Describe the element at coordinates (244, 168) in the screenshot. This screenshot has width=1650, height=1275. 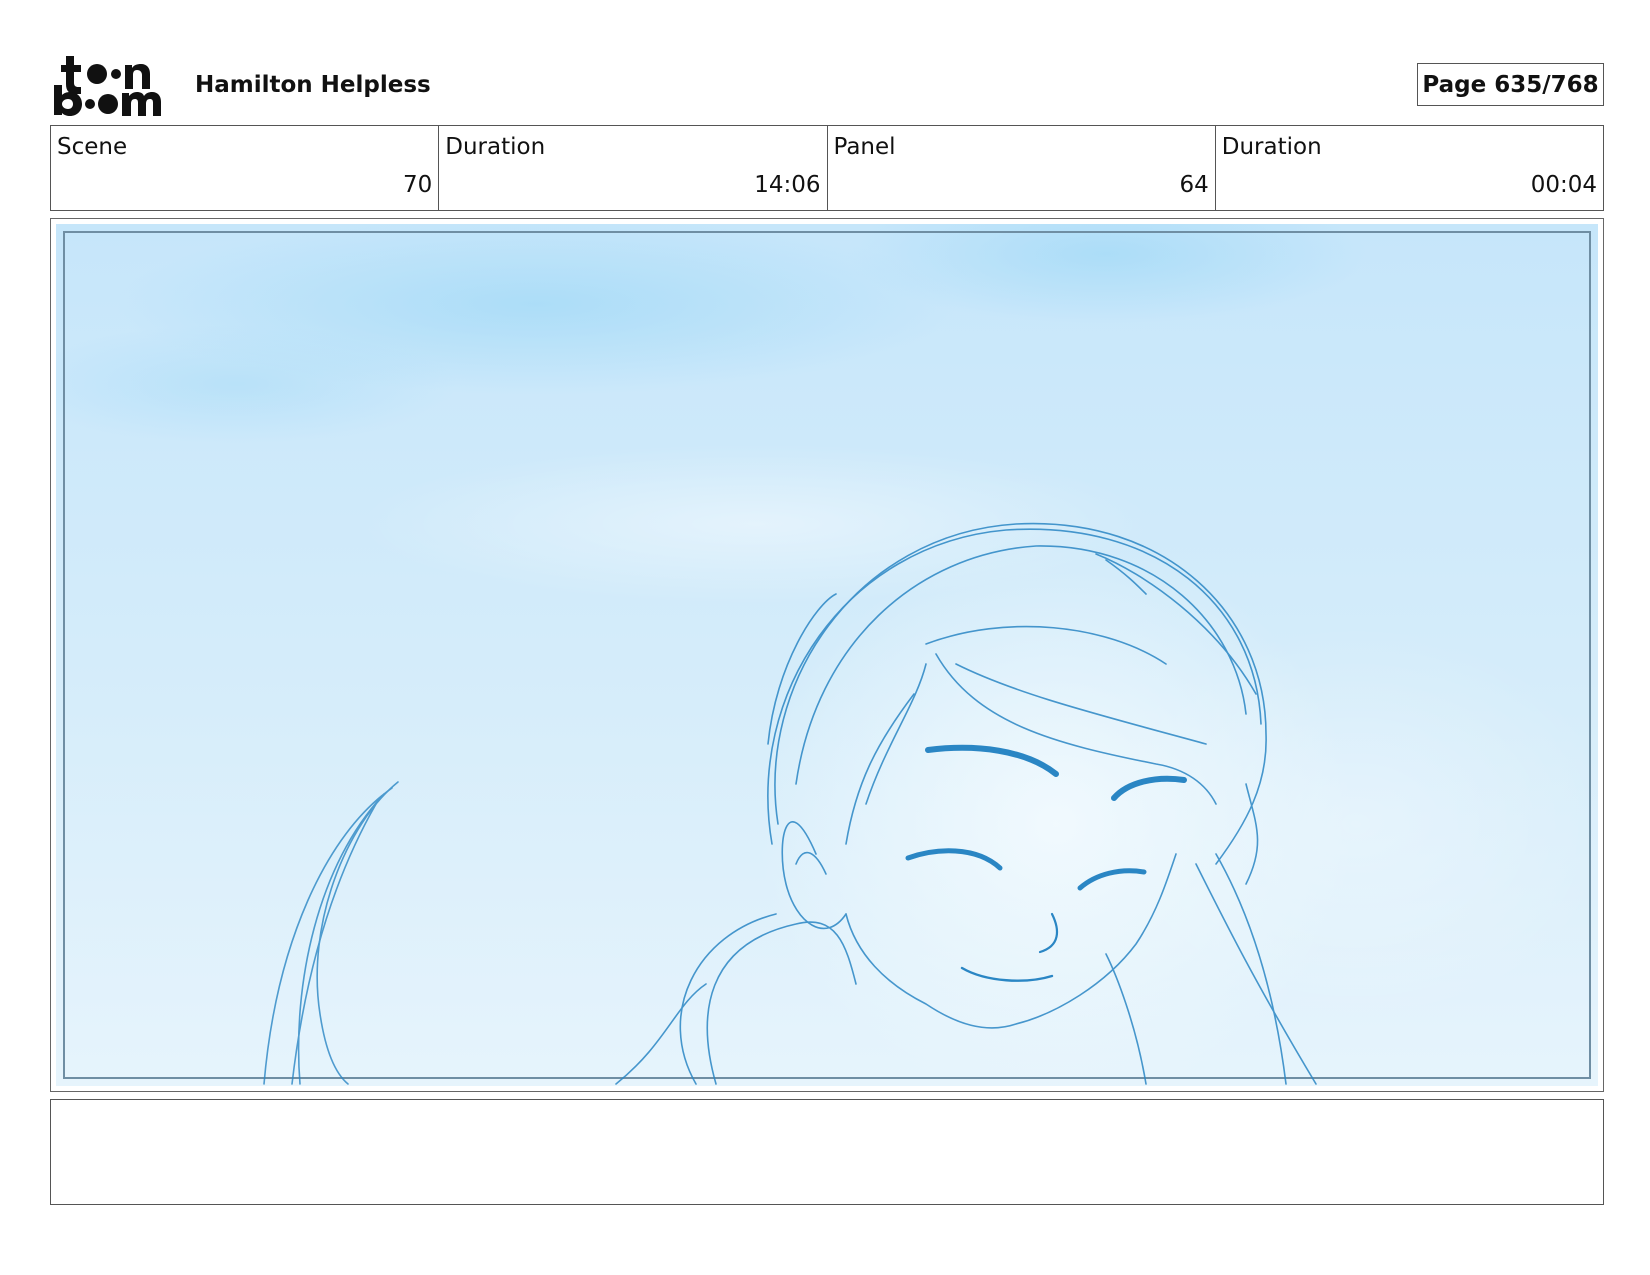
I see `scene-cell: Scene 70` at that location.